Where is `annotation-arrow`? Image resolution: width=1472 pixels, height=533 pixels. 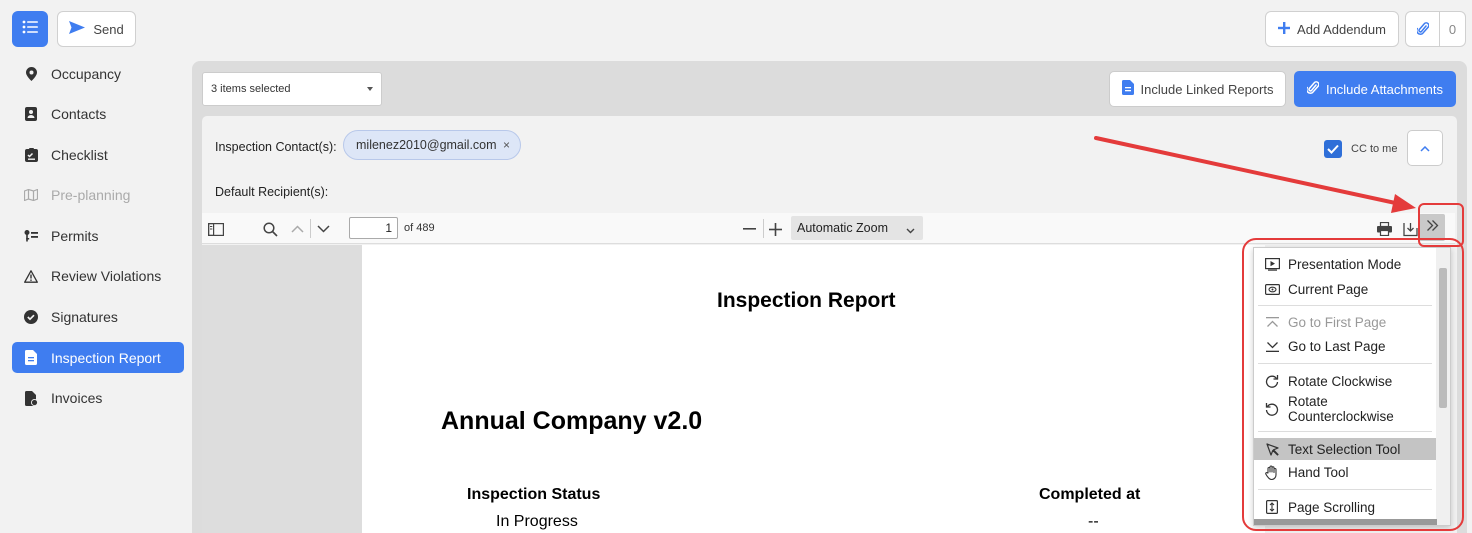
annotation-arrow is located at coordinates (1255, 174).